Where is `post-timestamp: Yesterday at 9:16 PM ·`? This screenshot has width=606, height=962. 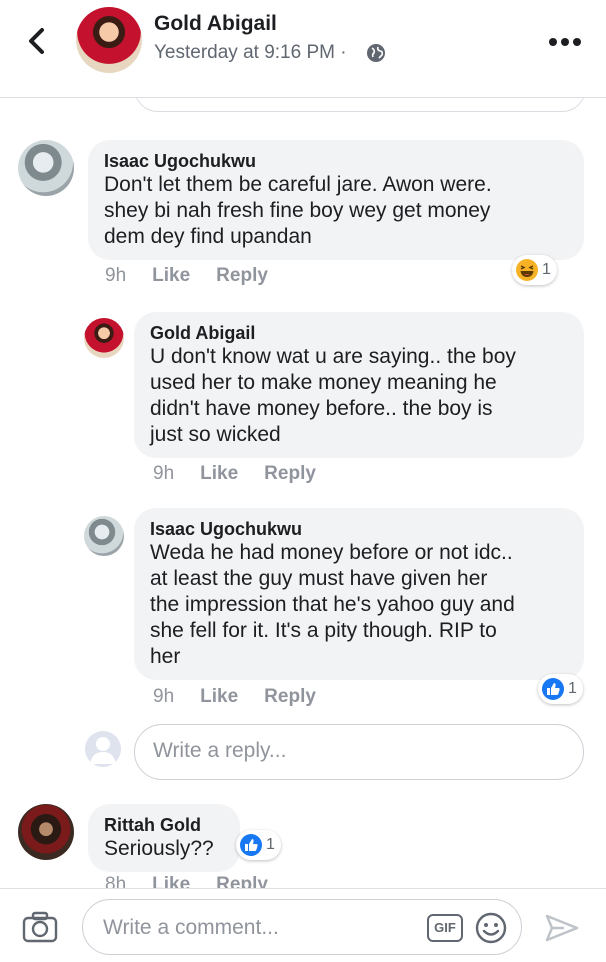
post-timestamp: Yesterday at 9:16 PM · is located at coordinates (250, 53).